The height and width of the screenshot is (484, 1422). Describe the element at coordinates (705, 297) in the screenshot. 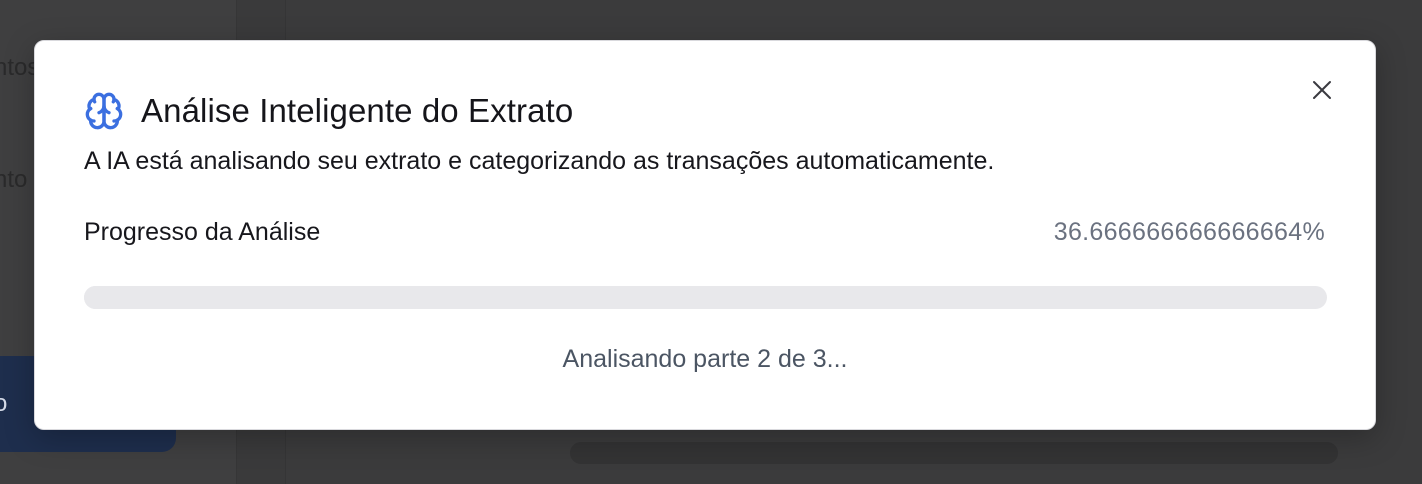

I see `progress-bar` at that location.